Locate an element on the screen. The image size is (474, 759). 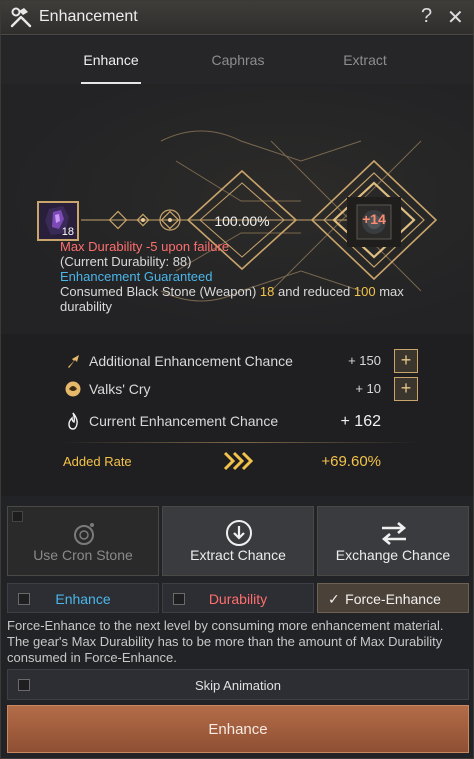
exchange-arrows-icon is located at coordinates (394, 533).